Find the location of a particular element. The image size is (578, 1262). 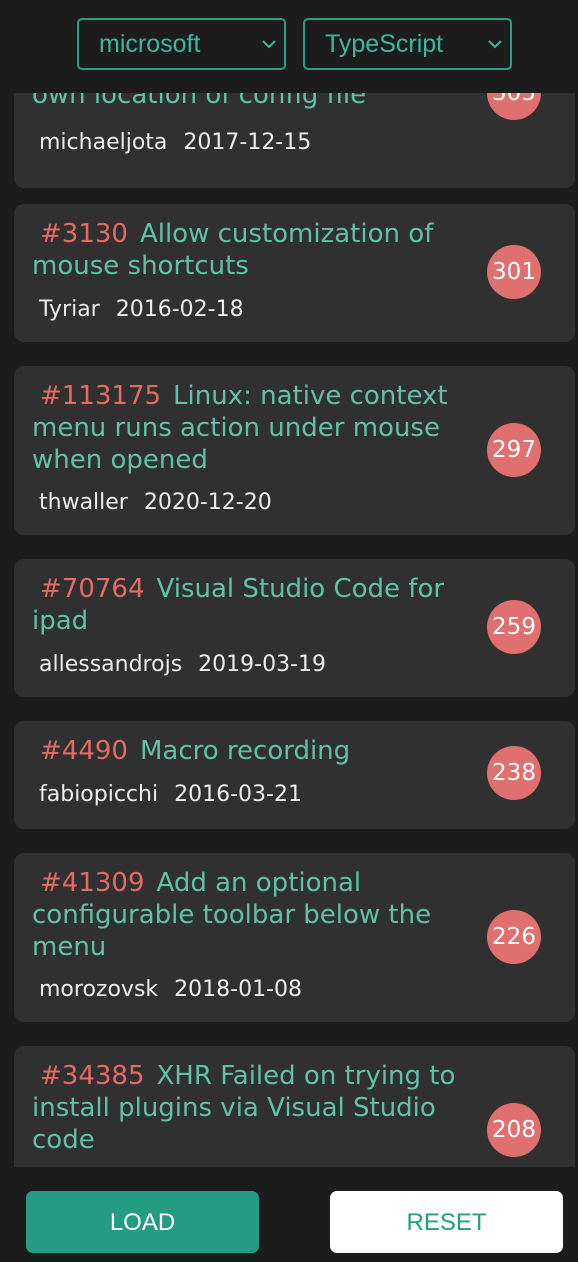

vote-count-badge: 305 is located at coordinates (514, 106).